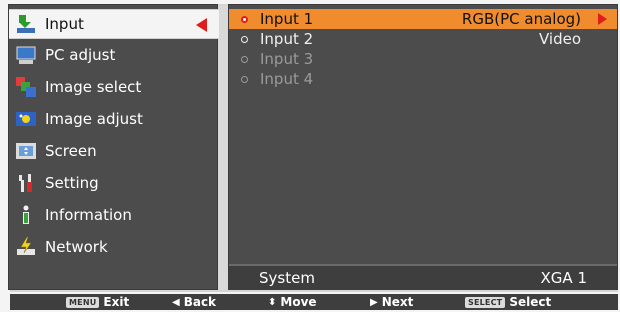 This screenshot has width=620, height=312. I want to click on setting-icon, so click(26, 183).